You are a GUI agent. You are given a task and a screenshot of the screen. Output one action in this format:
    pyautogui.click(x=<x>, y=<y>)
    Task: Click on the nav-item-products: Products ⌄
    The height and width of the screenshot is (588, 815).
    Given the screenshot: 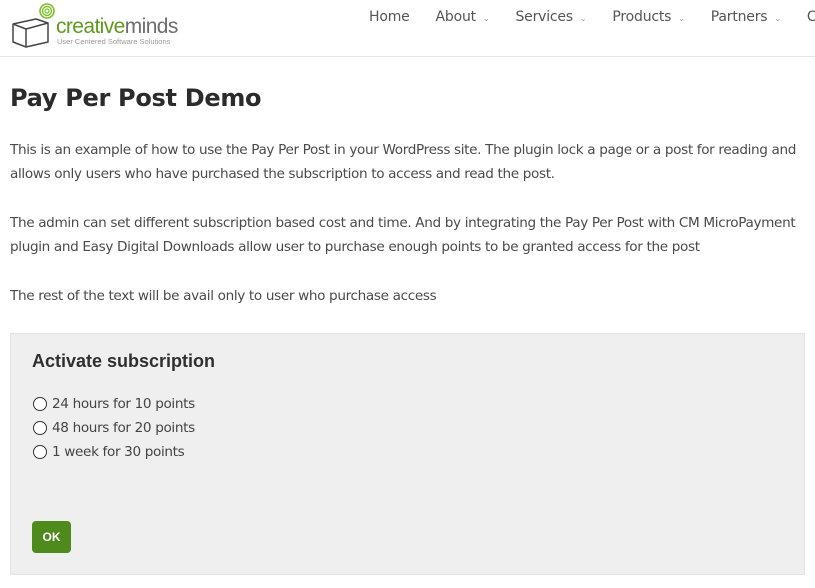 What is the action you would take?
    pyautogui.click(x=648, y=17)
    